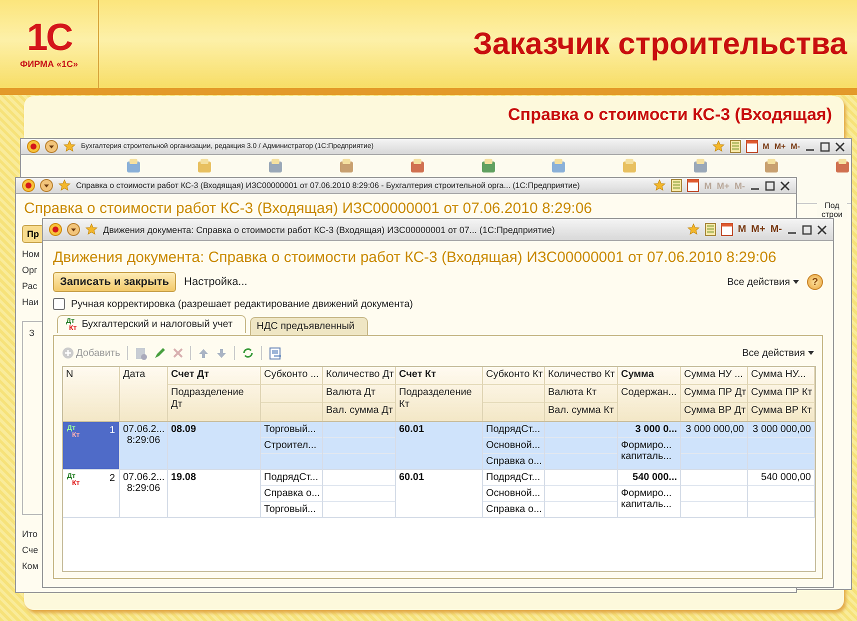  I want to click on column-header: Сумма, so click(649, 376).